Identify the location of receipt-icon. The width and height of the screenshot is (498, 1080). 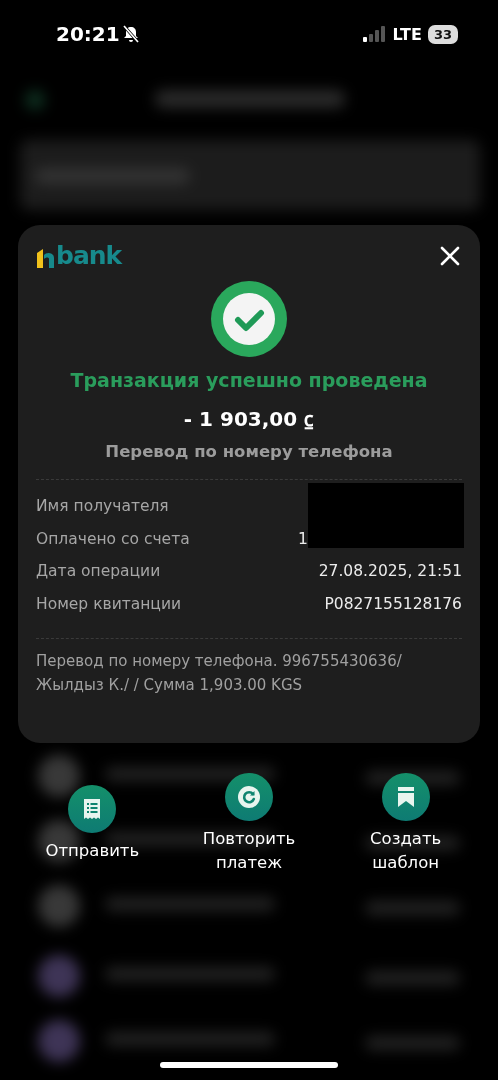
(92, 809).